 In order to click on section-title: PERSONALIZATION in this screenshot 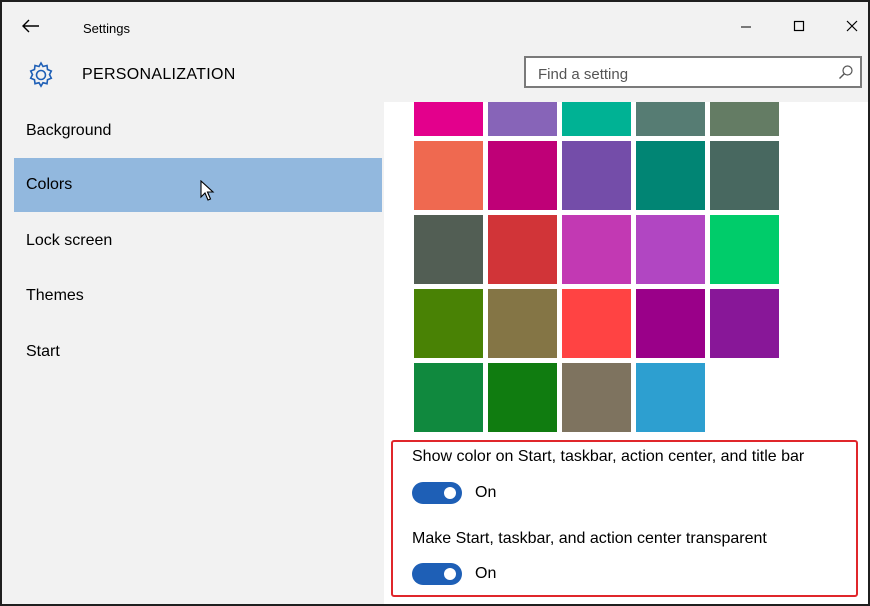, I will do `click(159, 74)`.